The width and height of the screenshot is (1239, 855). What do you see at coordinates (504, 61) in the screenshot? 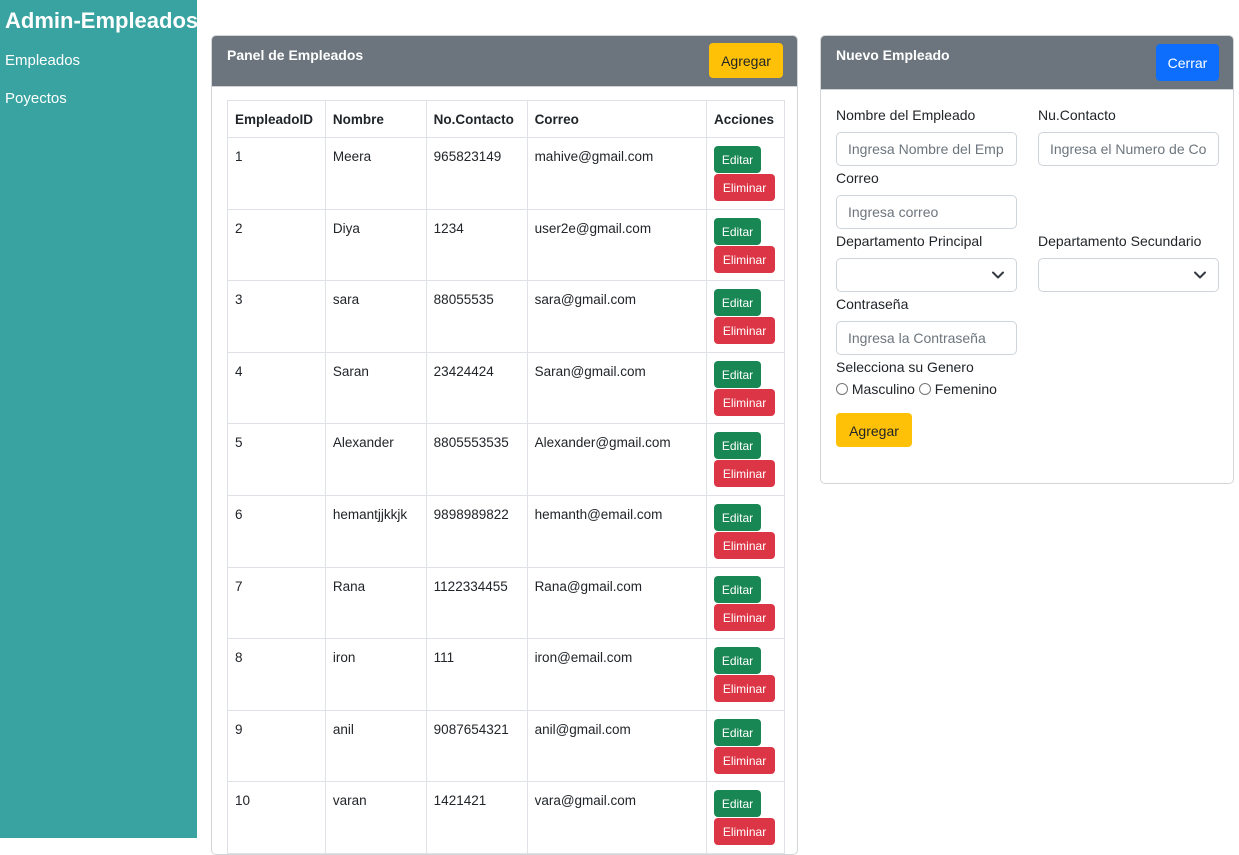
I see `employees-panel-header: Panel de Empleados Agregar` at bounding box center [504, 61].